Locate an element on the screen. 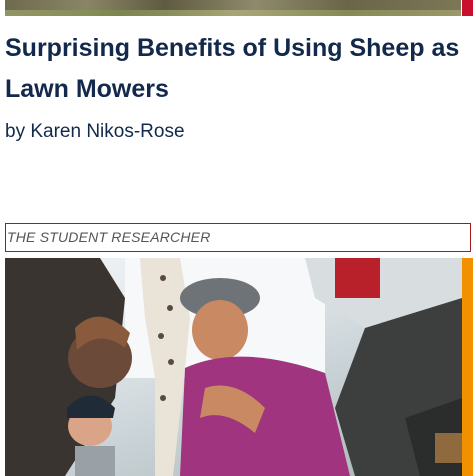 The image size is (476, 476). hero-image-sheep is located at coordinates (233, 8).